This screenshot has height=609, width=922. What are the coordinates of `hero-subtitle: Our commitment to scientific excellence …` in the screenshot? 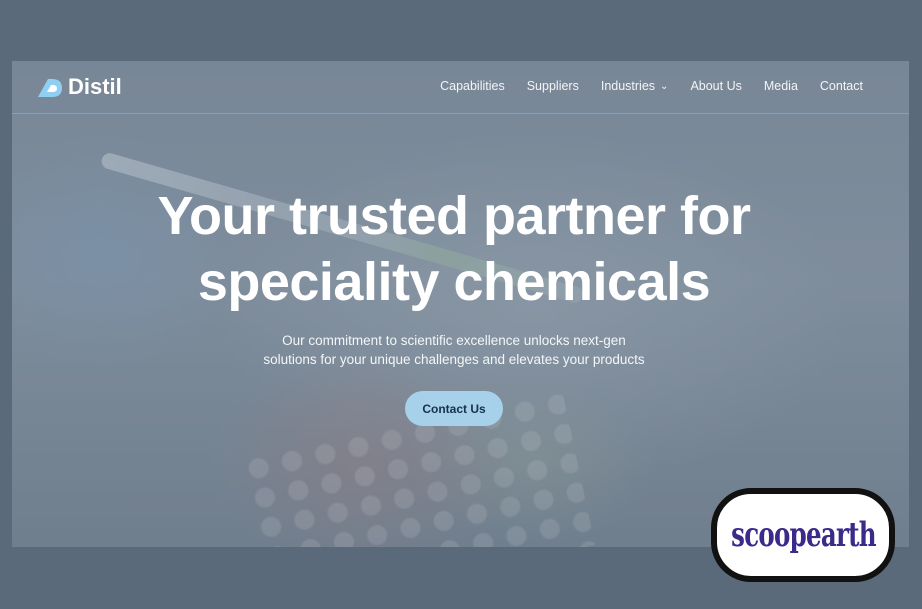 It's located at (454, 350).